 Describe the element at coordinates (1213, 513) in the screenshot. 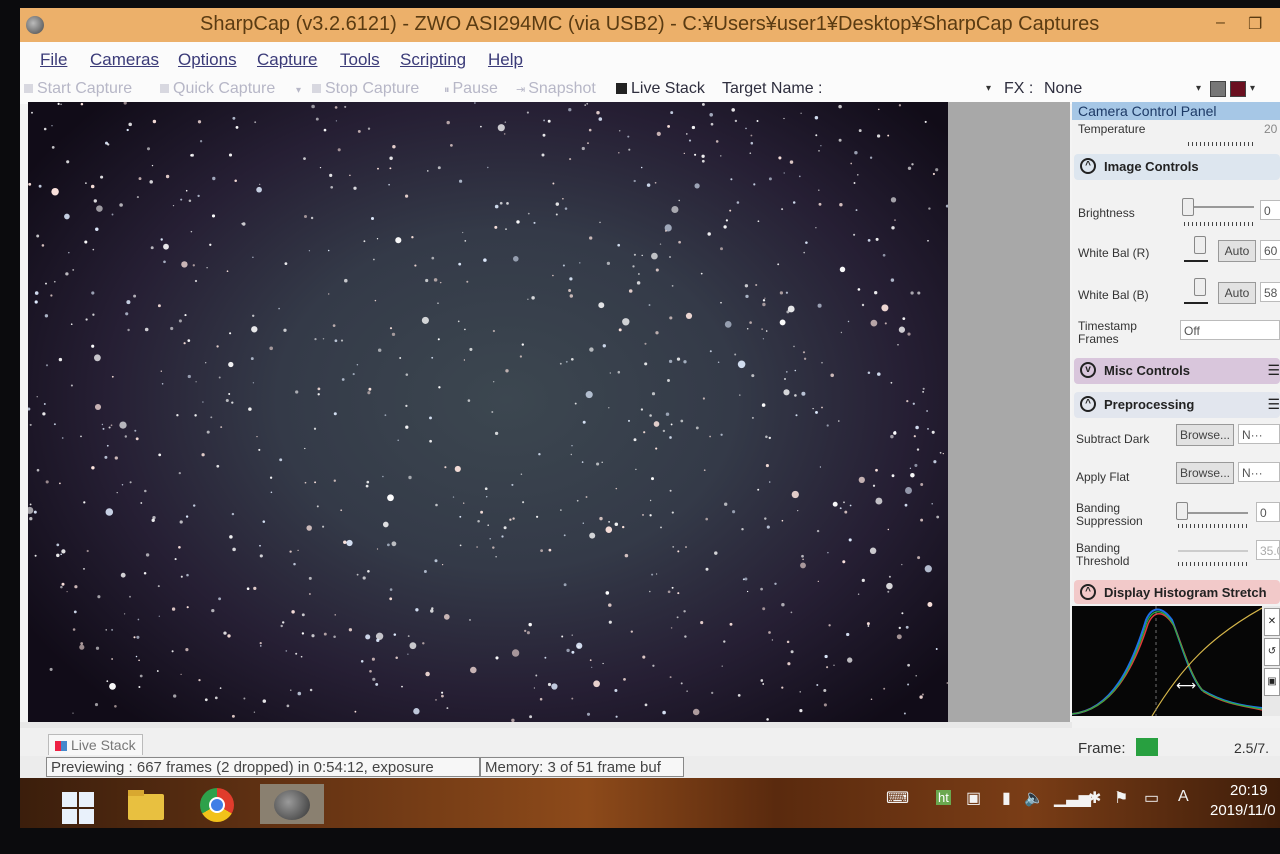

I see `banding-suppression-slider` at that location.